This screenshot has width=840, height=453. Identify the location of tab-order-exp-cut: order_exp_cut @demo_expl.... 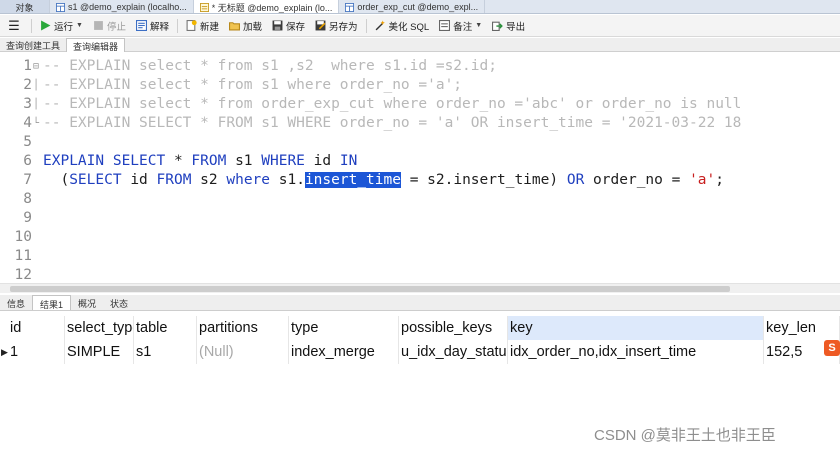
(412, 6).